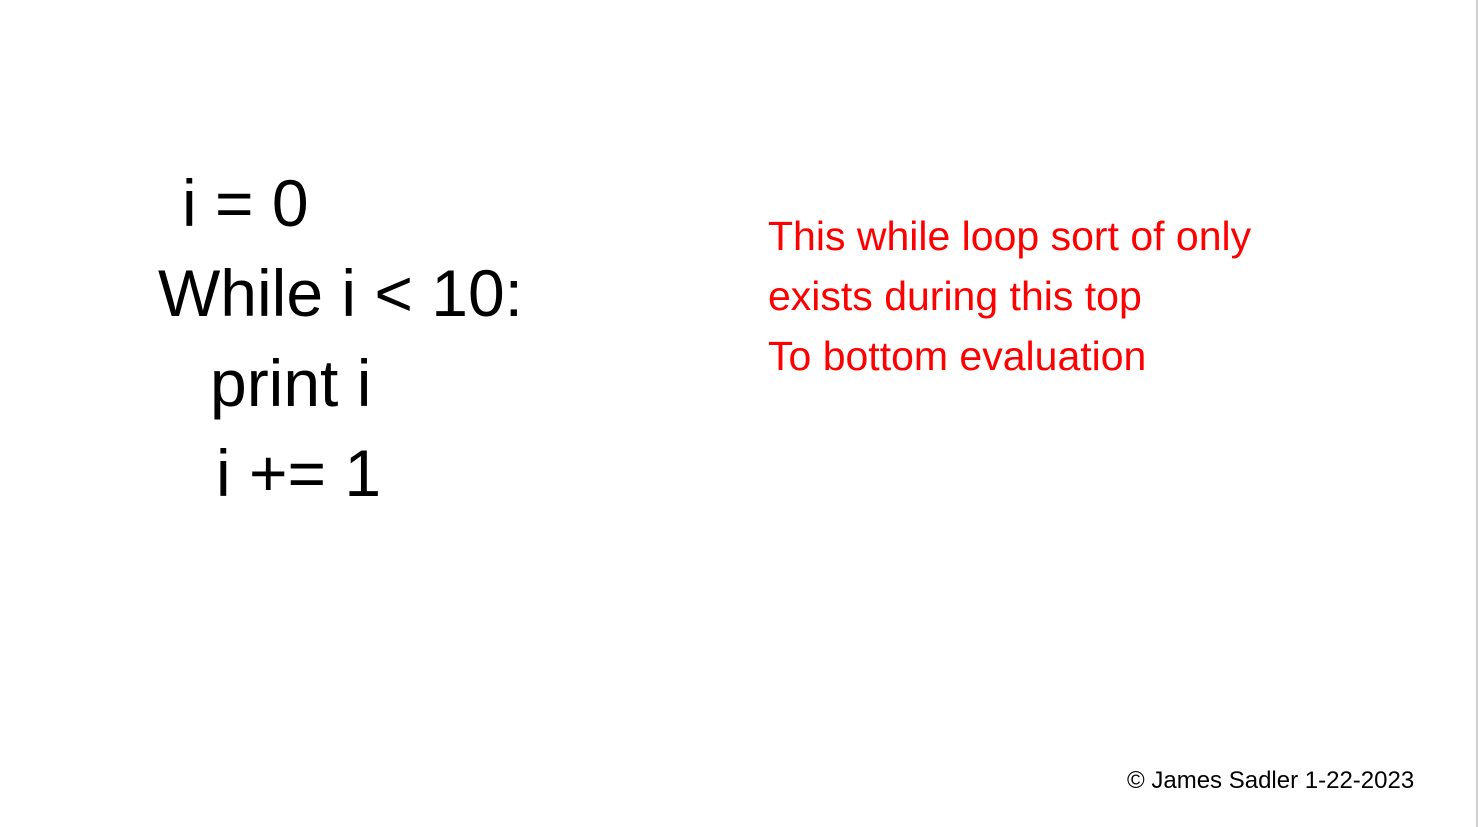 This screenshot has height=827, width=1478. I want to click on code-line-init: i = 0, so click(245, 203).